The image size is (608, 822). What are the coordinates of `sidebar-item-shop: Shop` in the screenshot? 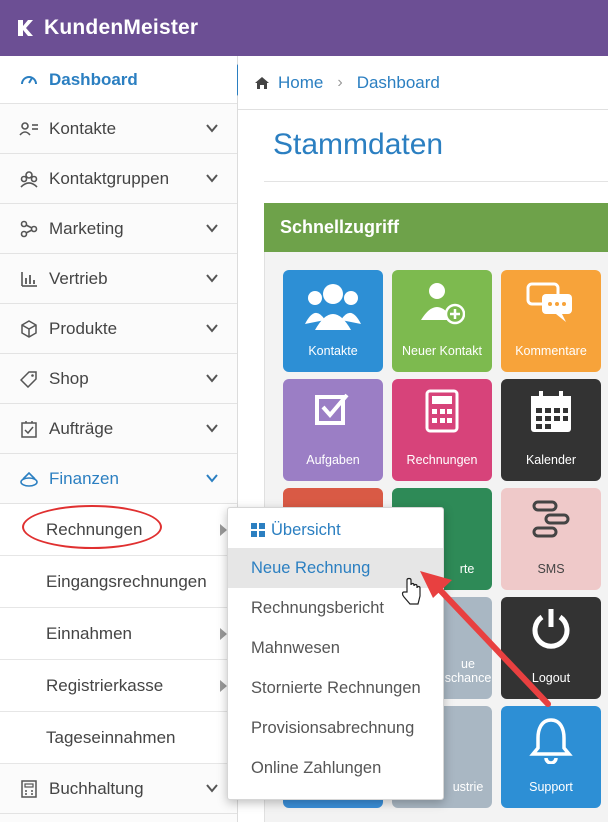 It's located at (118, 379).